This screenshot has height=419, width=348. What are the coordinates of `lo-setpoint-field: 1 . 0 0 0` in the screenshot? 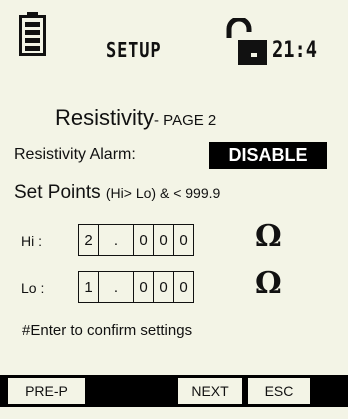 It's located at (136, 287).